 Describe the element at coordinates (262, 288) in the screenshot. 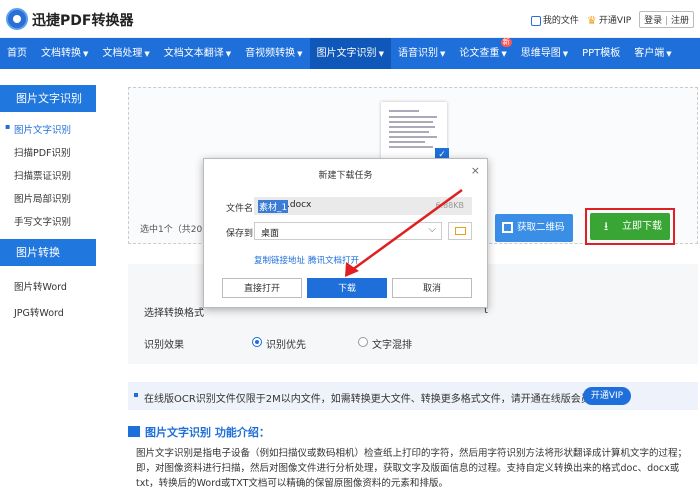

I see `open-directly-button: 直接打开` at that location.